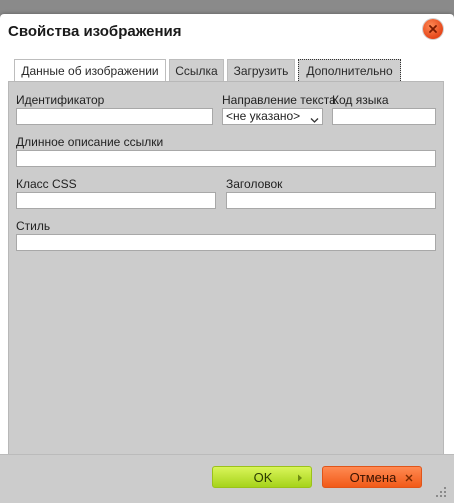 The width and height of the screenshot is (454, 503). I want to click on dialog-titlebar: Свойства изображения, so click(227, 31).